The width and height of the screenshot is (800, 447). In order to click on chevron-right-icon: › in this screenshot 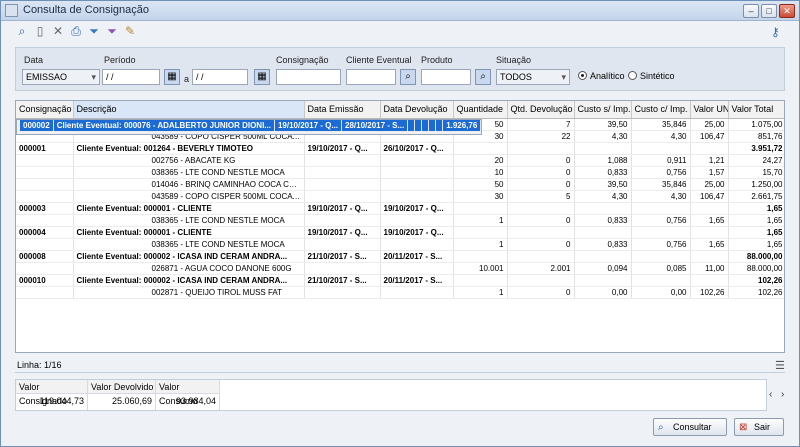, I will do `click(782, 394)`.